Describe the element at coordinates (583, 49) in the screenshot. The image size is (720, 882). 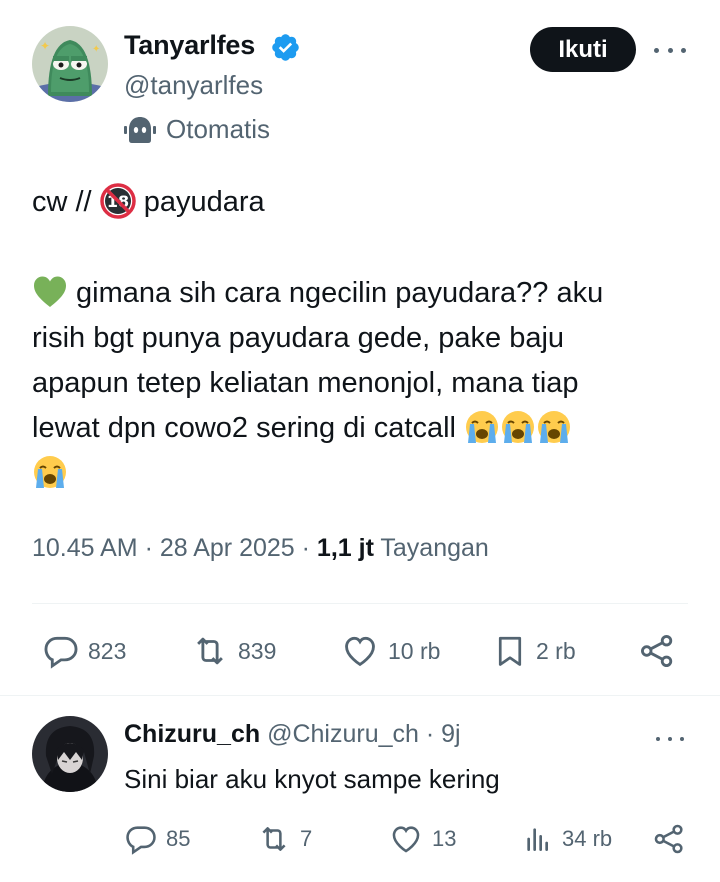
I see `follow-button: Ikuti` at that location.